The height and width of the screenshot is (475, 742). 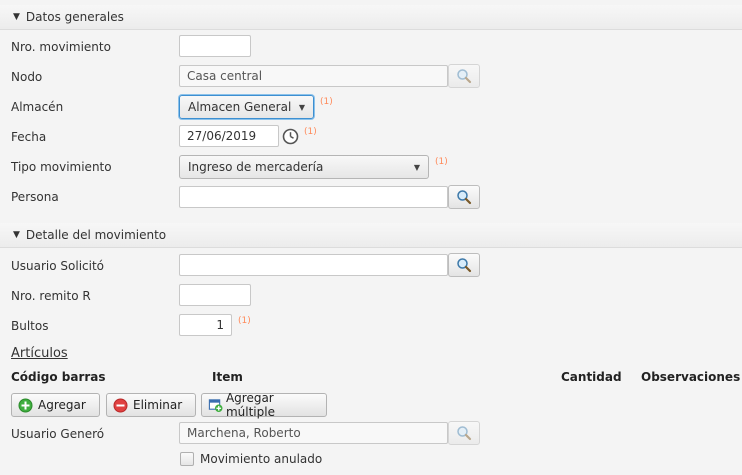 I want to click on add-multiple-icon, so click(x=215, y=406).